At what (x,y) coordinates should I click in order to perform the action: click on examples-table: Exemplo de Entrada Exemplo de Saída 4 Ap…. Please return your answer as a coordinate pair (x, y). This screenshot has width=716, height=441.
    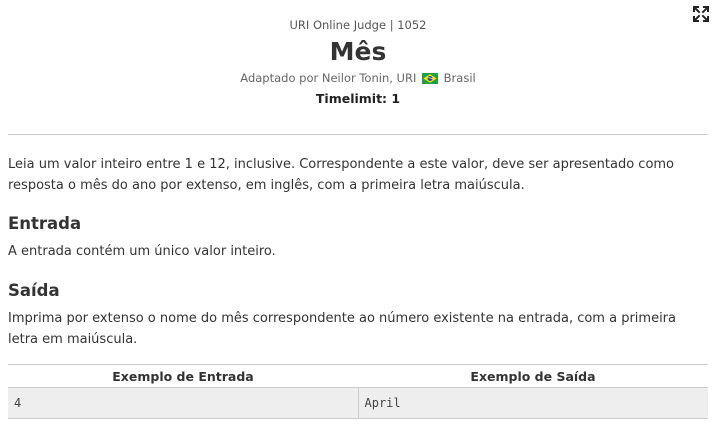
    Looking at the image, I should click on (358, 391).